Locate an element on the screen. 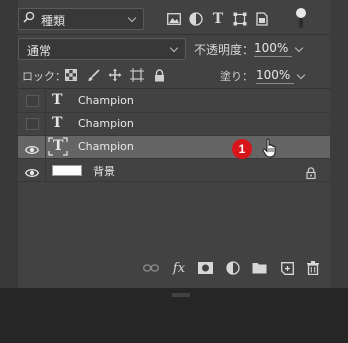 The image size is (348, 343). step-marker-badge: 1 is located at coordinates (242, 149).